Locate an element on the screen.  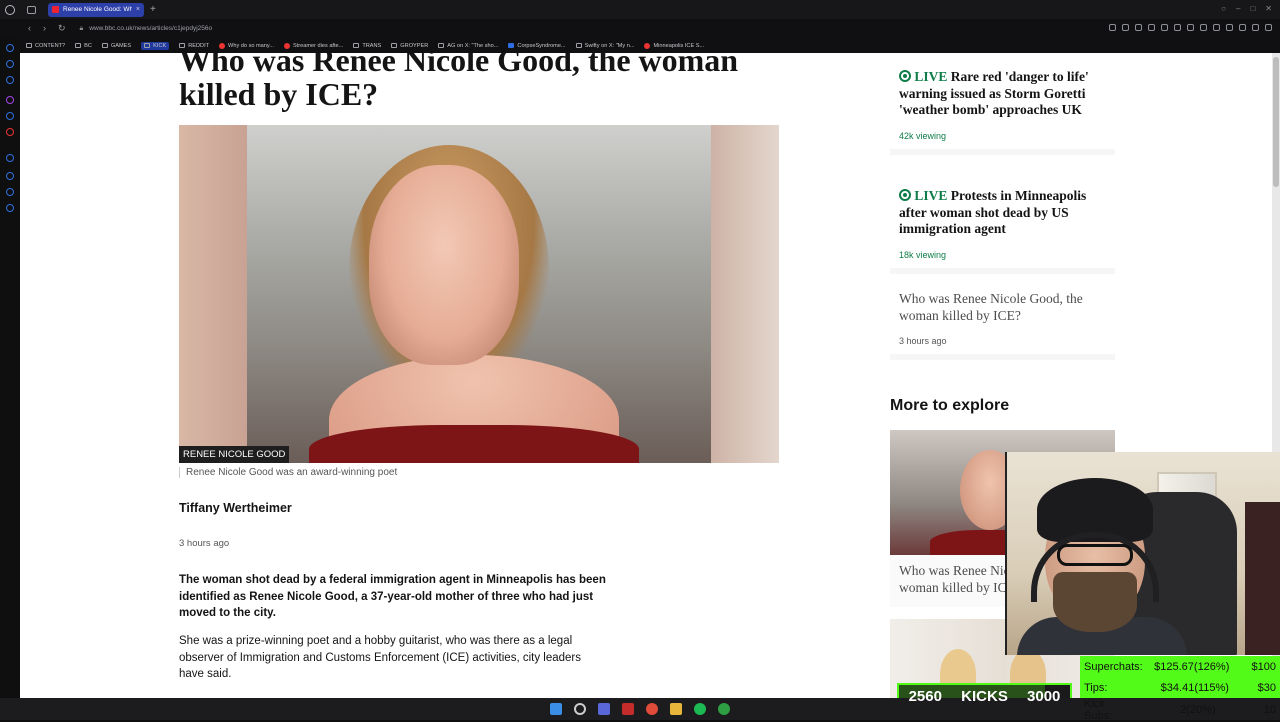
bookmark-item: GROYPER is located at coordinates (409, 46).